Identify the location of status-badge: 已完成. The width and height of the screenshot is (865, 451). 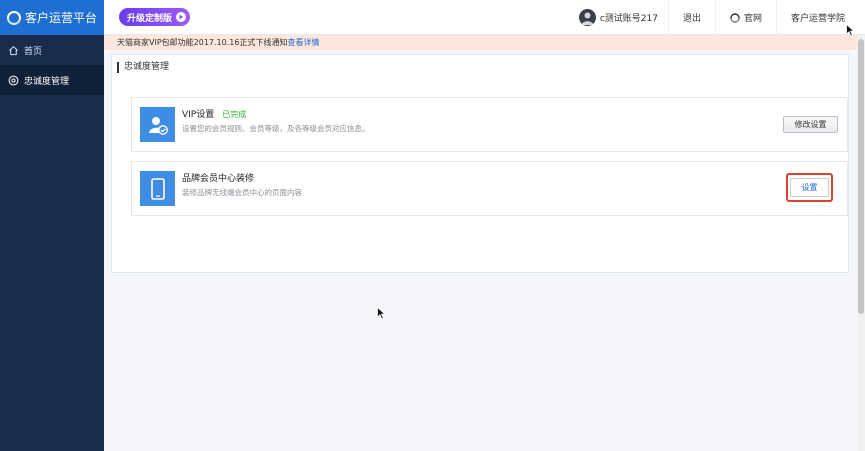
(234, 114).